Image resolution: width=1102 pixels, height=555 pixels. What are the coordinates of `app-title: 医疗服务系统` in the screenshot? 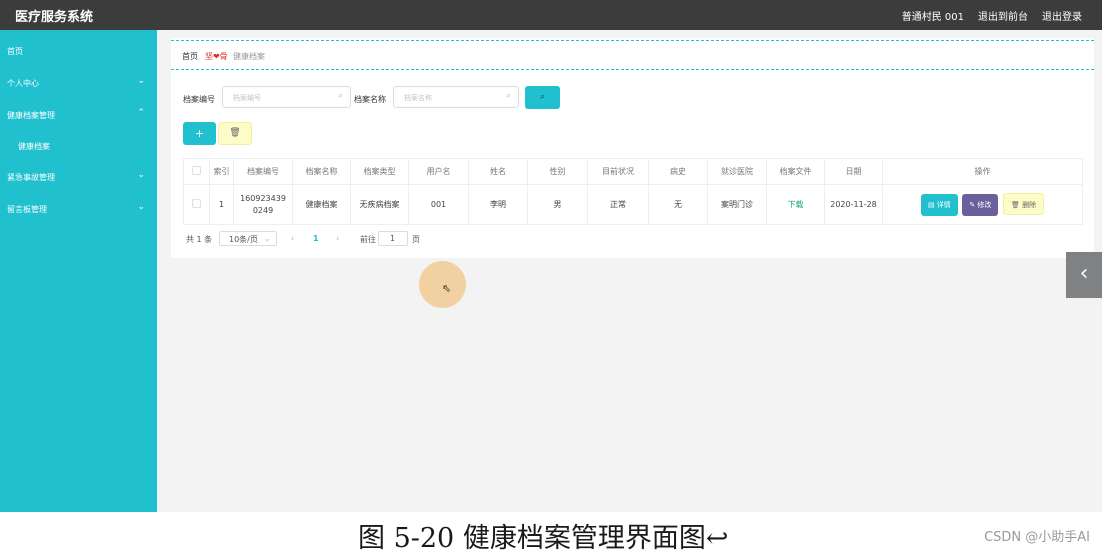 It's located at (54, 17).